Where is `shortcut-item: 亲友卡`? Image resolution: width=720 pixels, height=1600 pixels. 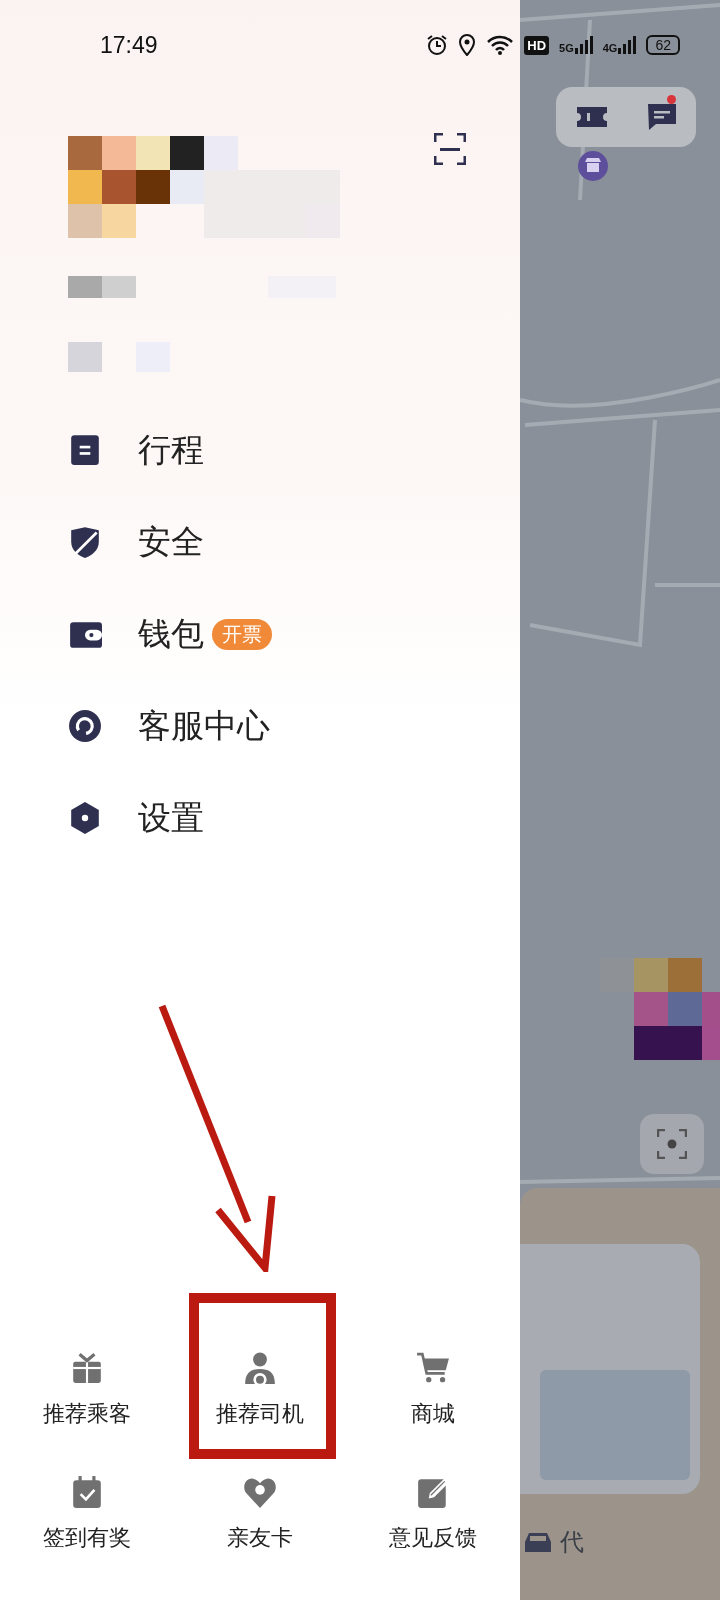 shortcut-item: 亲友卡 is located at coordinates (260, 1521).